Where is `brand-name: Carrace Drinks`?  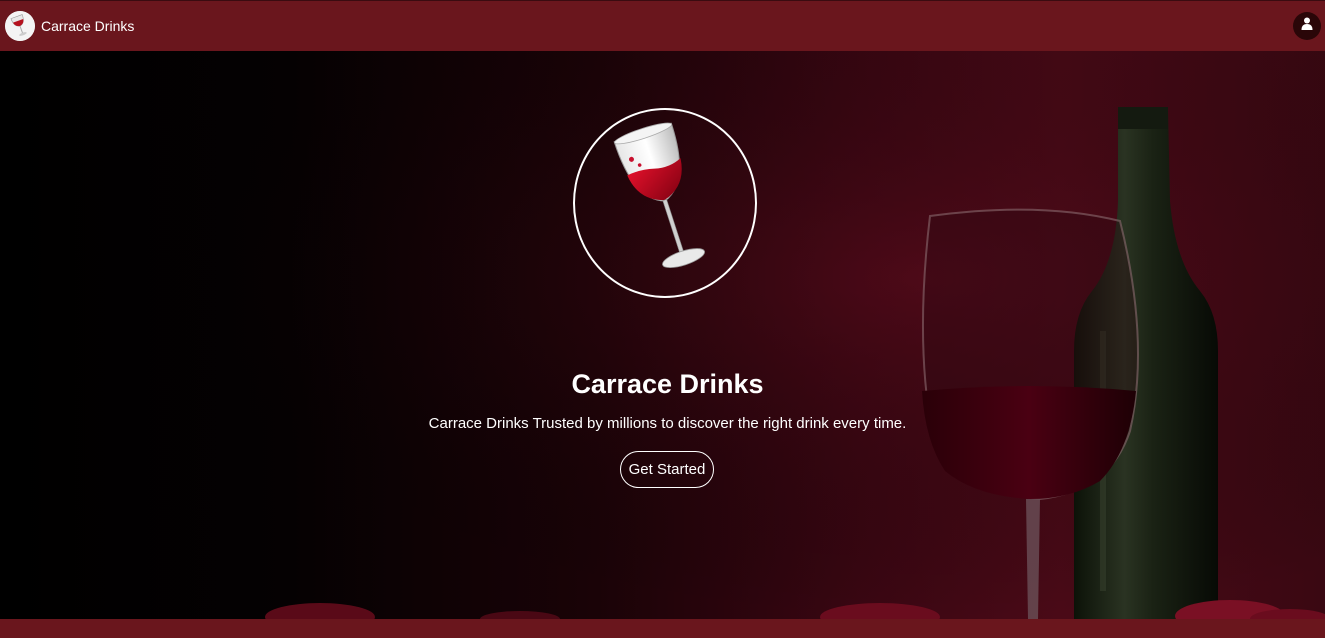 brand-name: Carrace Drinks is located at coordinates (88, 26).